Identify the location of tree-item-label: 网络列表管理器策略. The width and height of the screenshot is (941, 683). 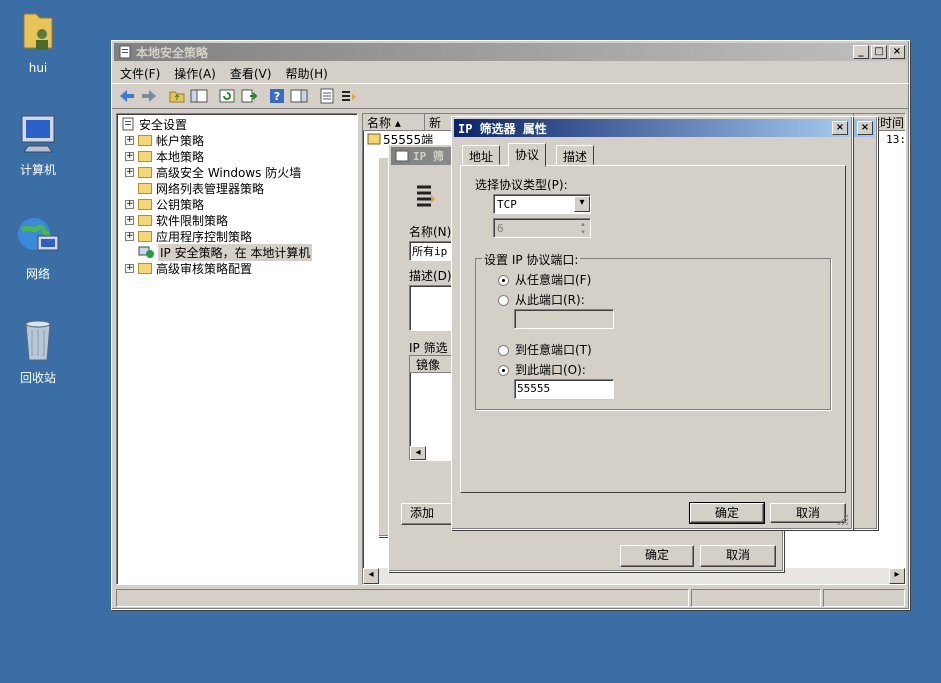
(210, 188).